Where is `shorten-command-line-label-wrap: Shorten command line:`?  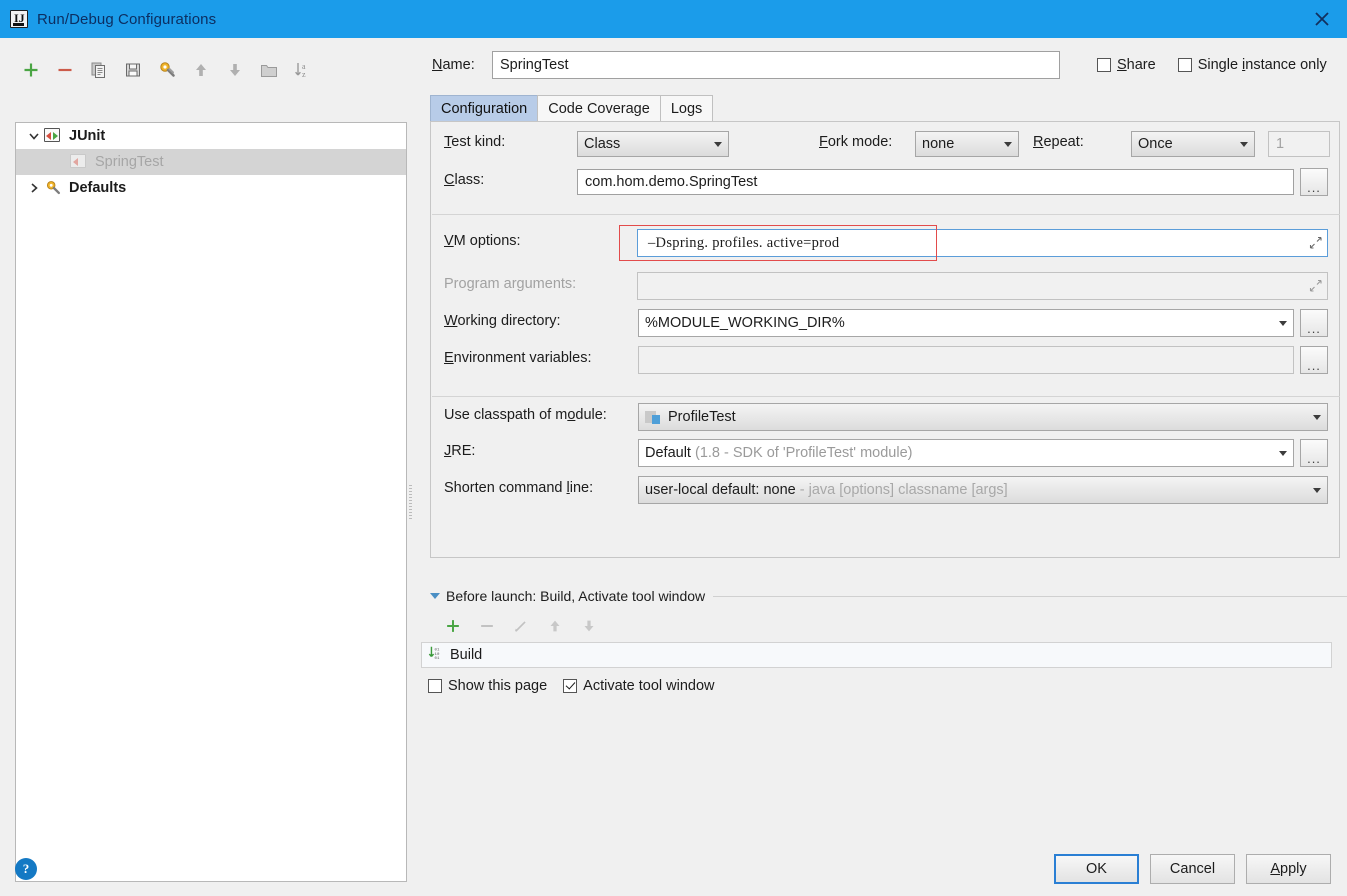 shorten-command-line-label-wrap: Shorten command line: is located at coordinates (518, 488).